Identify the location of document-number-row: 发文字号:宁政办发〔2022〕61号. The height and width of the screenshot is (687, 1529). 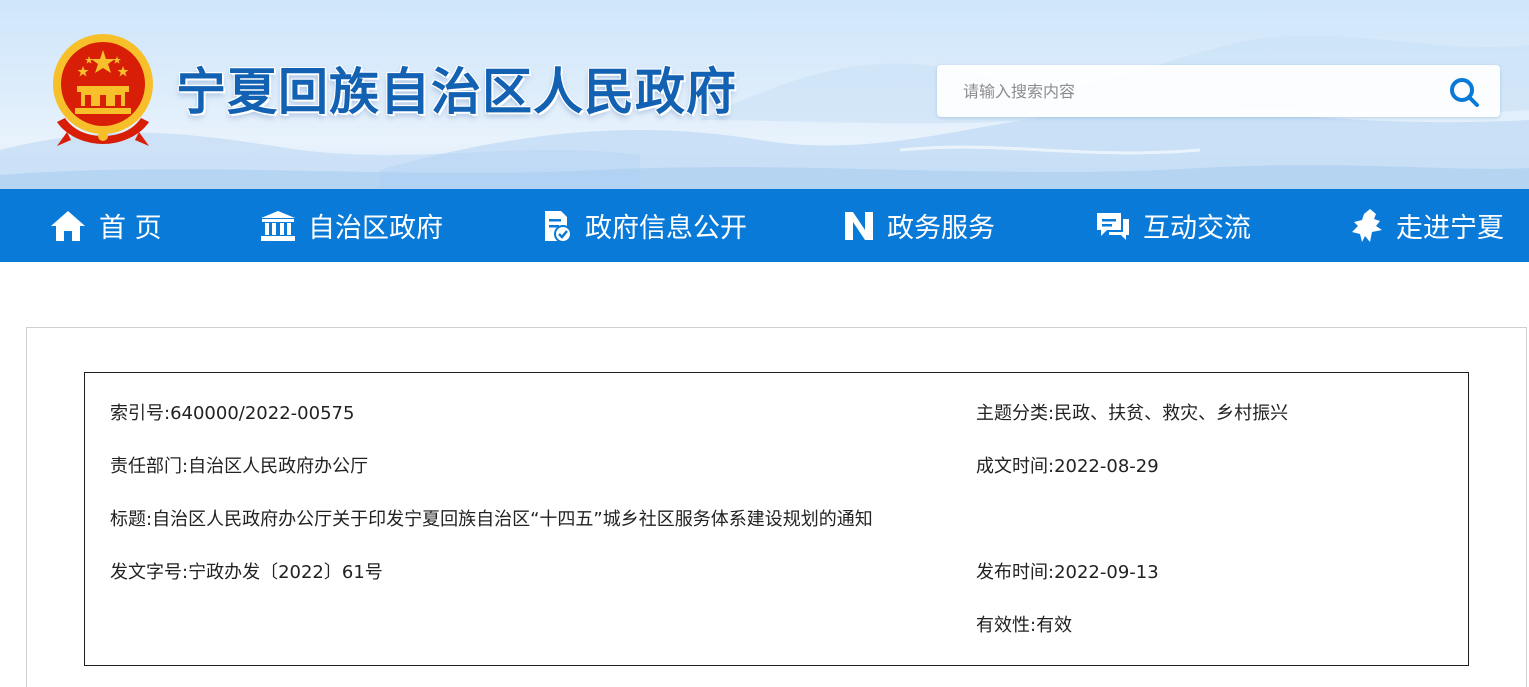
(246, 571).